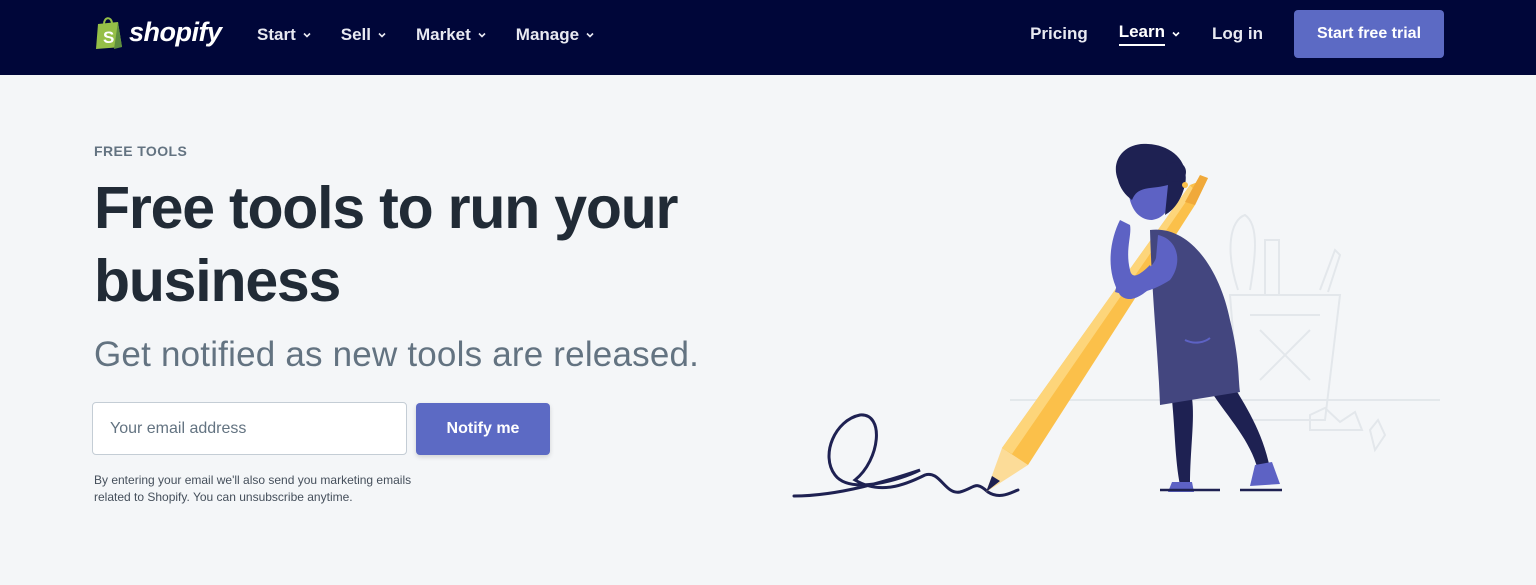 This screenshot has width=1536, height=585. Describe the element at coordinates (249, 428) in the screenshot. I see `email-field` at that location.